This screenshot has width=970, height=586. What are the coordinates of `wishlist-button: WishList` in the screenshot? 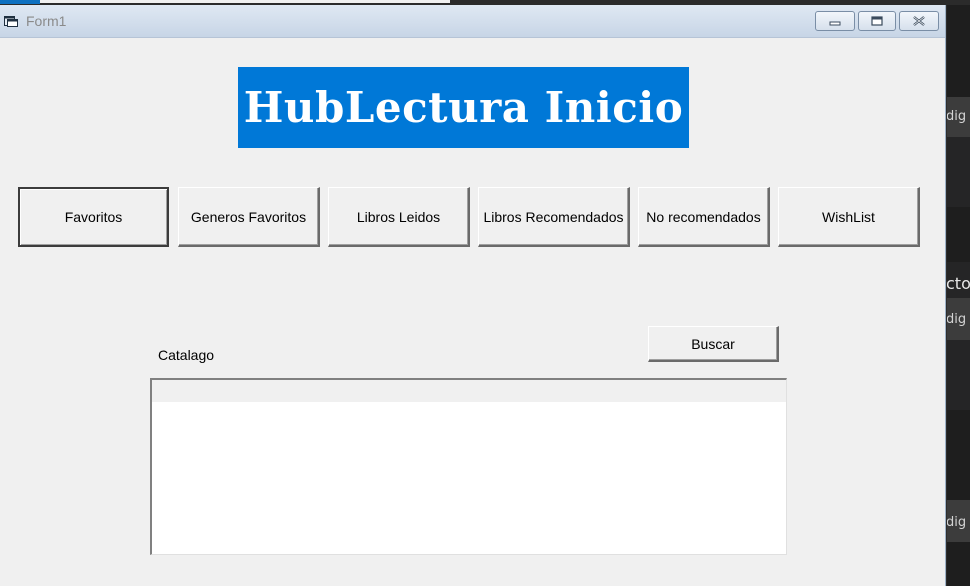 It's located at (849, 217).